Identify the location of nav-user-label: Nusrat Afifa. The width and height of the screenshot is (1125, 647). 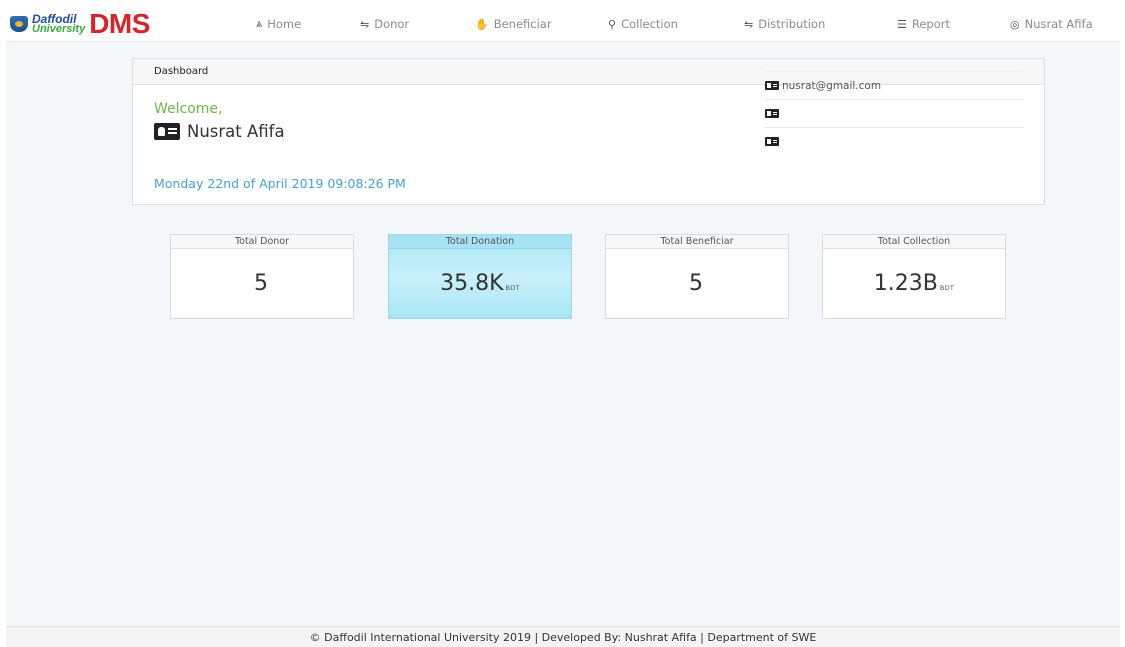
(1058, 24).